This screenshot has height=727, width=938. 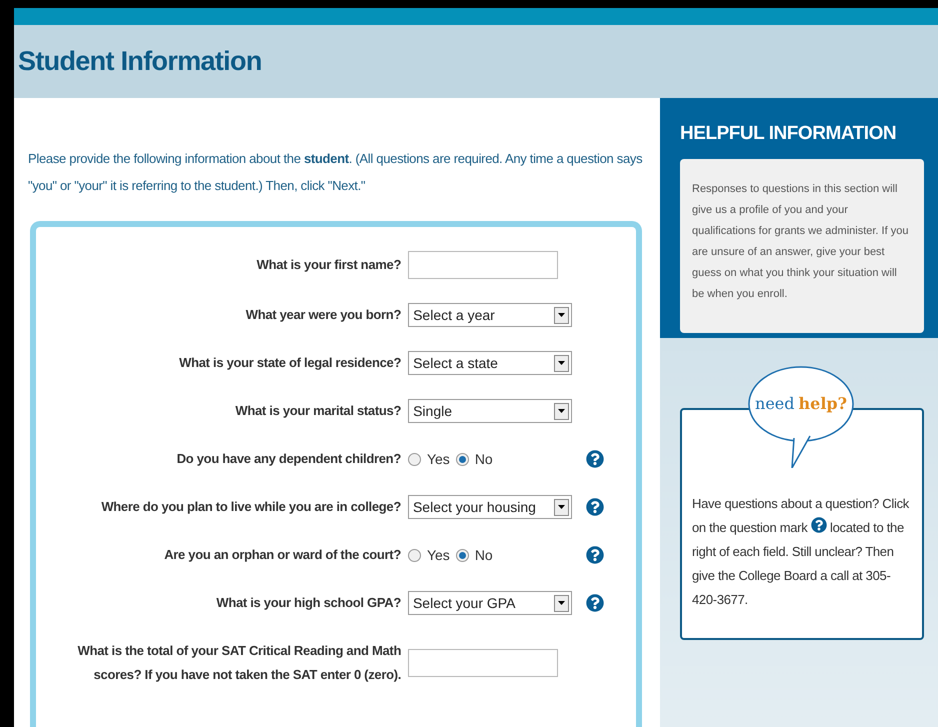 What do you see at coordinates (289, 459) in the screenshot?
I see `question-label: Do you have any dependent children?` at bounding box center [289, 459].